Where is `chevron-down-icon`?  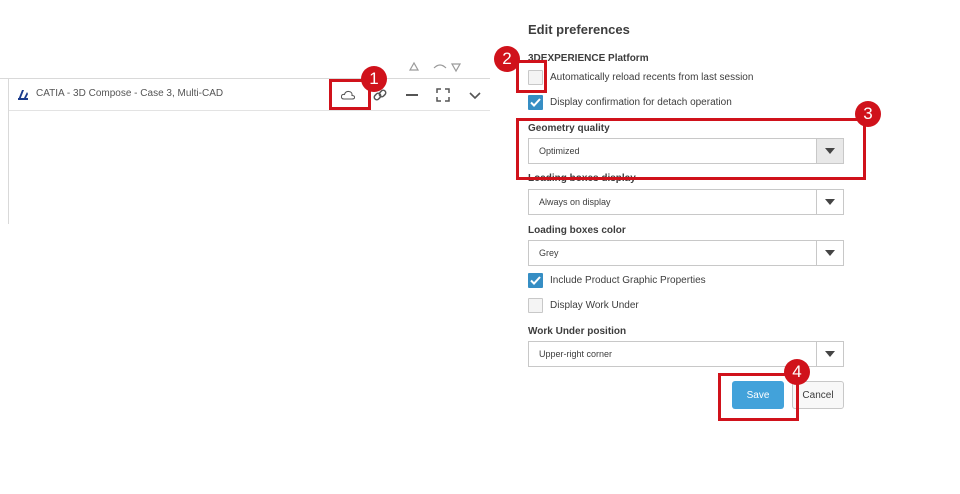
chevron-down-icon is located at coordinates (475, 95).